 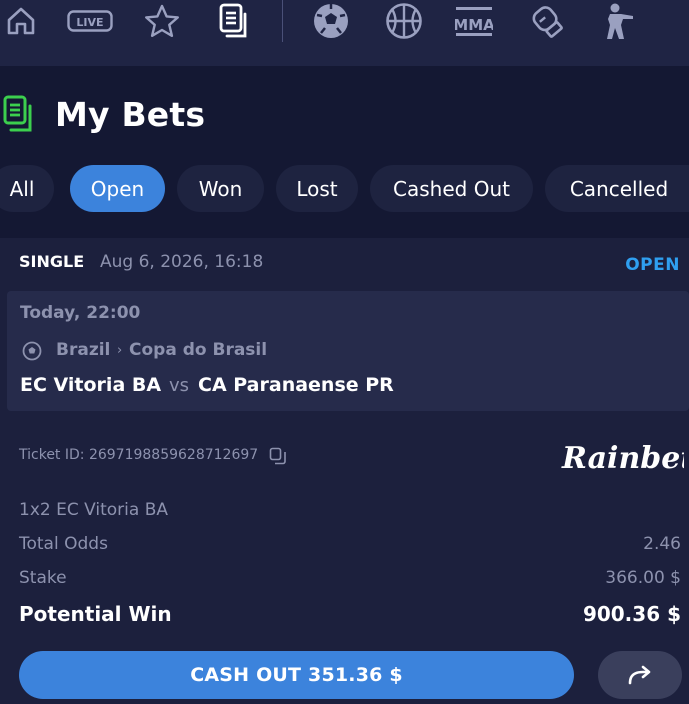 I want to click on my-bets-icon, so click(x=19, y=117).